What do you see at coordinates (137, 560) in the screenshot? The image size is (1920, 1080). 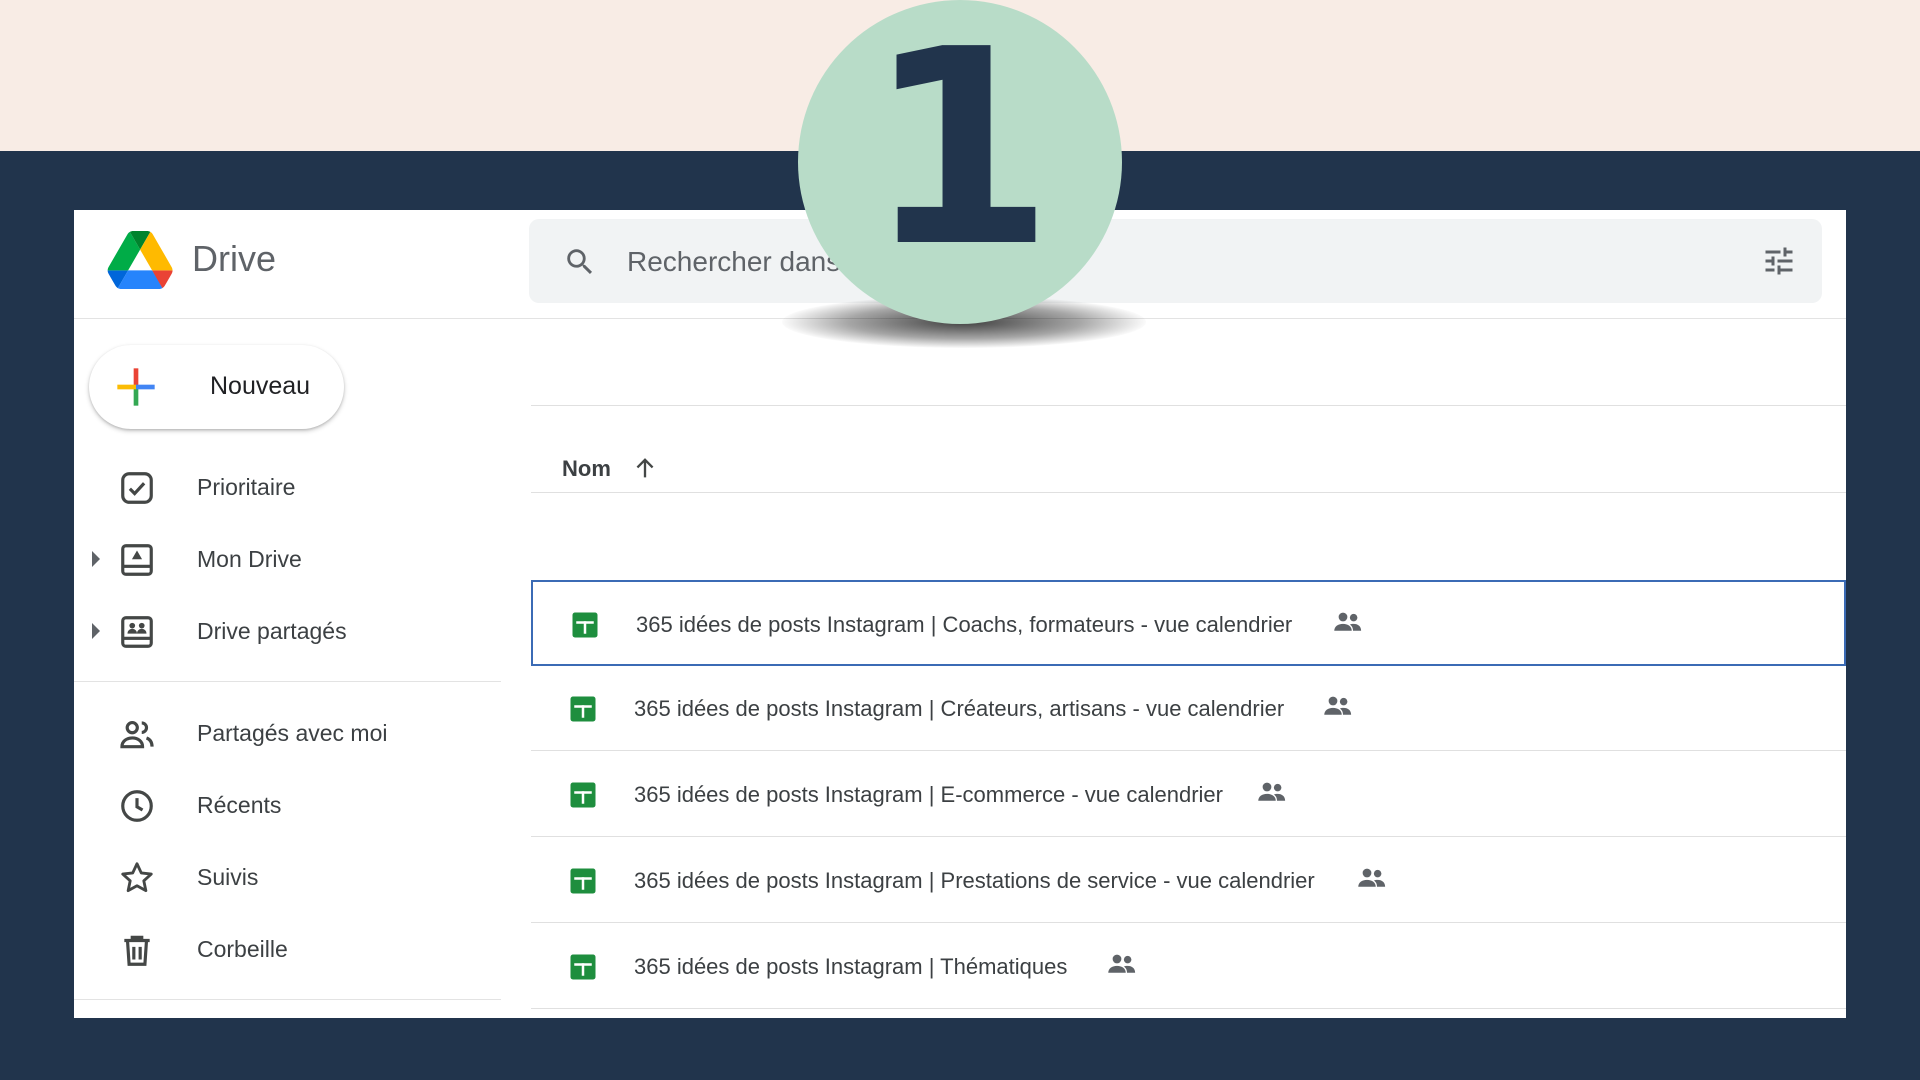 I see `my-drive-icon` at bounding box center [137, 560].